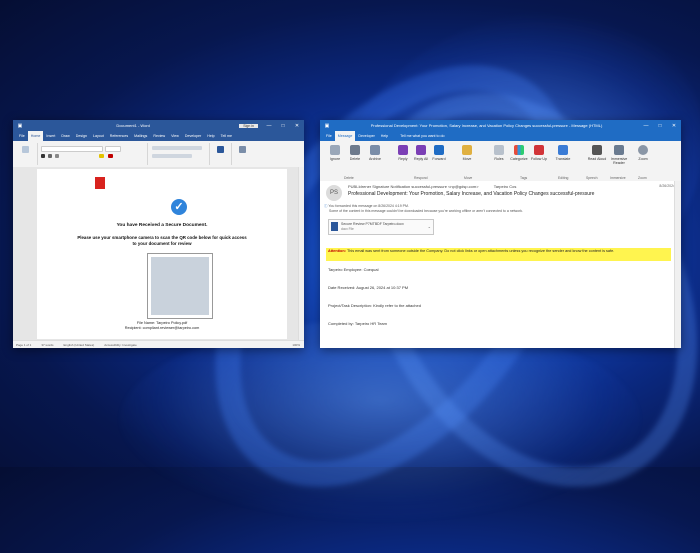 This screenshot has width=700, height=553. I want to click on rules-icon, so click(499, 150).